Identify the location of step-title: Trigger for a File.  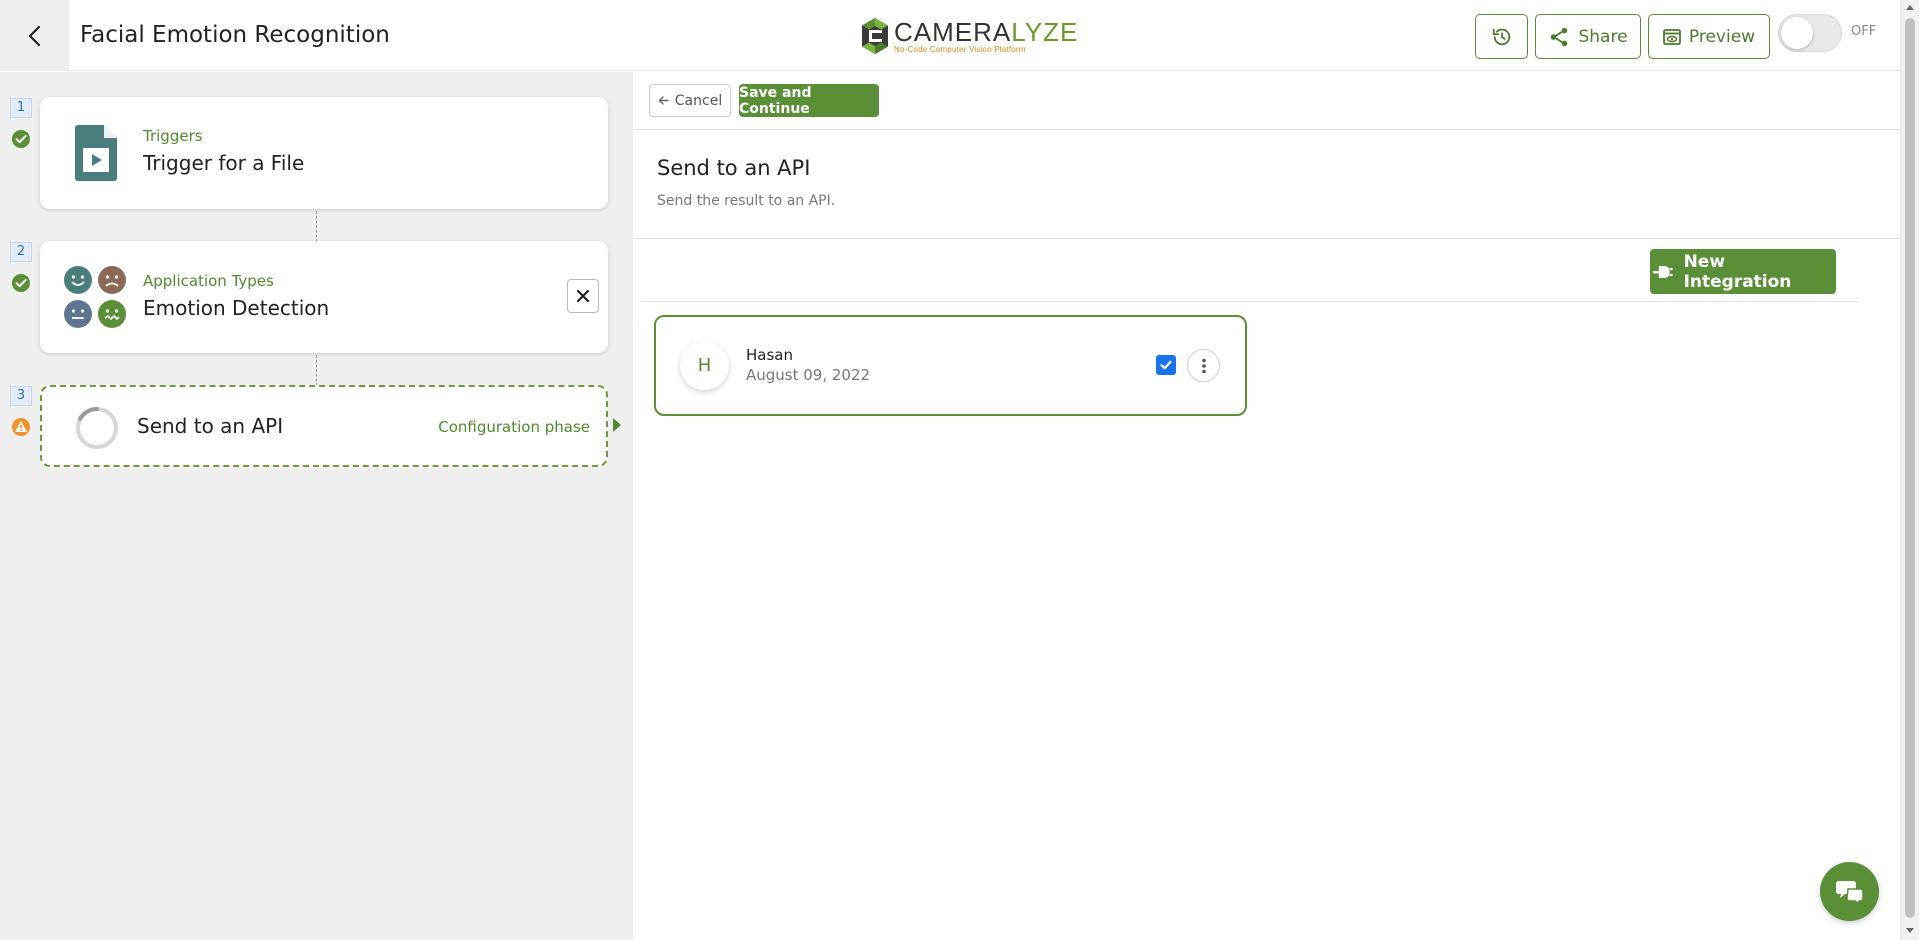
(224, 163).